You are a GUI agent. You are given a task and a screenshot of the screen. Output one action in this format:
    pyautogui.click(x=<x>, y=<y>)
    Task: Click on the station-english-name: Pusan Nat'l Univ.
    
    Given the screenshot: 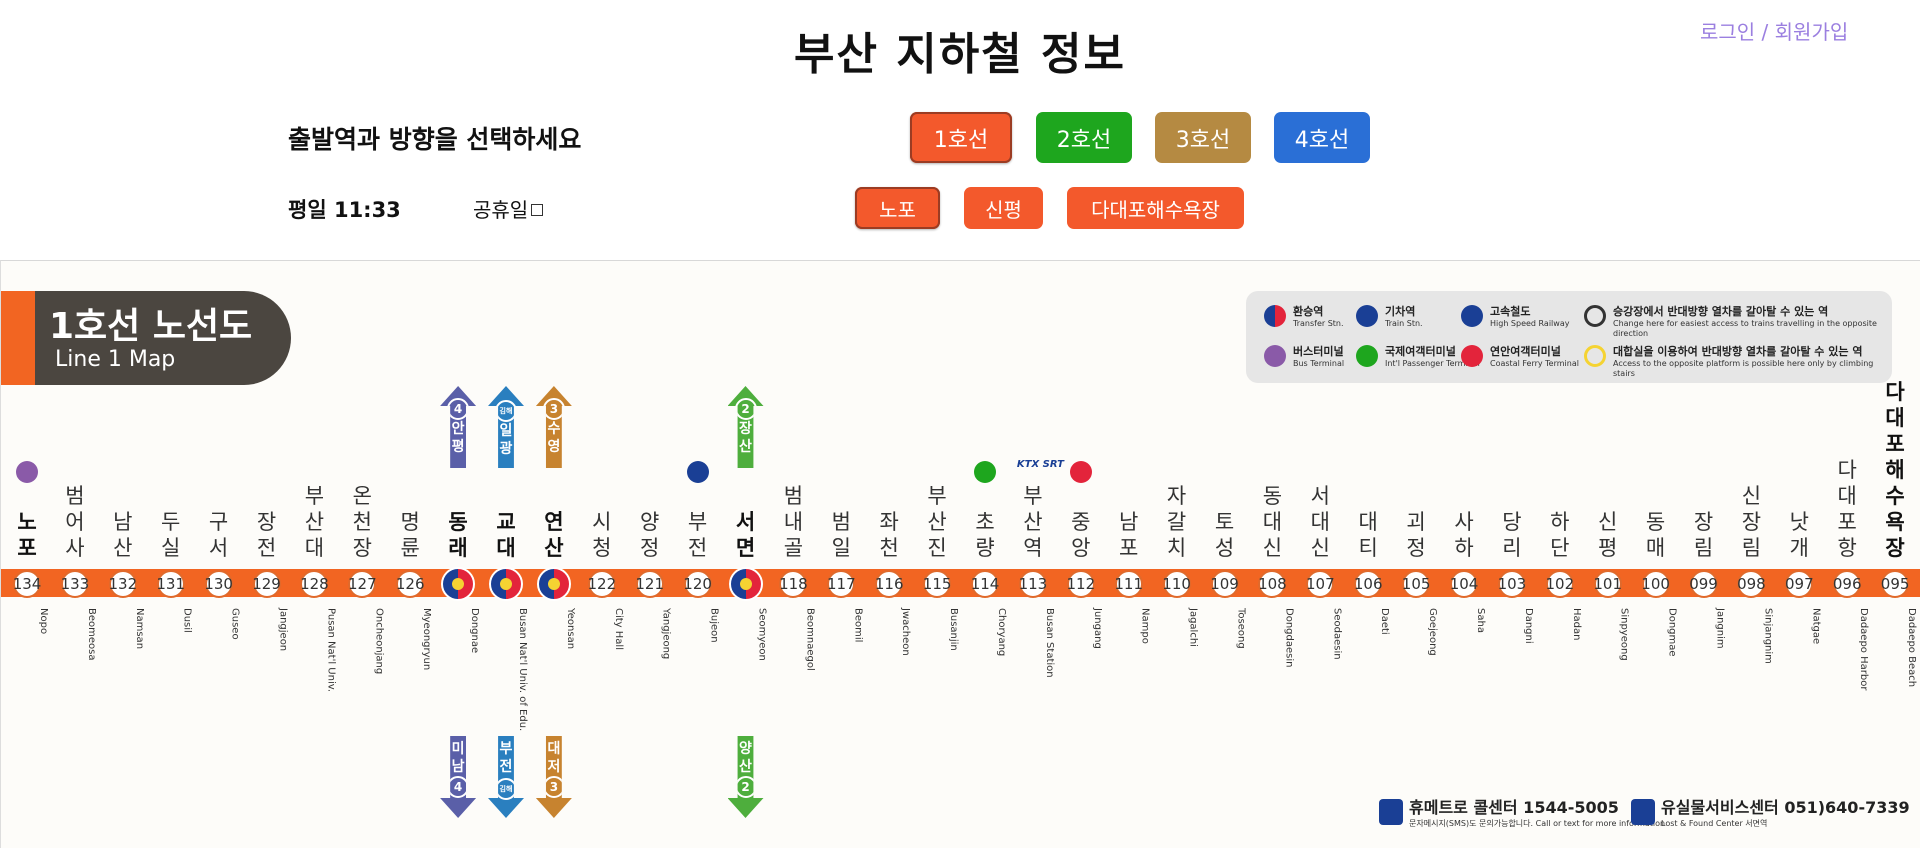 What is the action you would take?
    pyautogui.click(x=331, y=650)
    